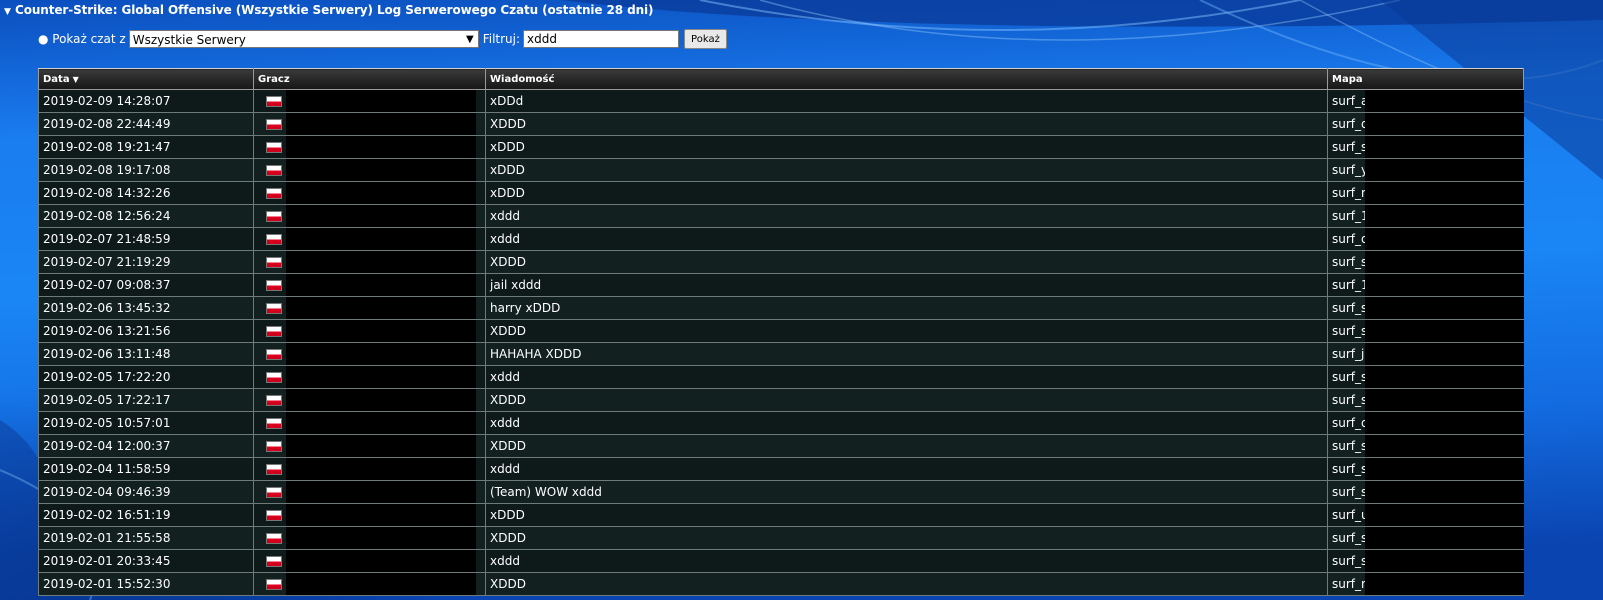 Image resolution: width=1603 pixels, height=600 pixels. Describe the element at coordinates (1425, 79) in the screenshot. I see `column-header-map: Mapa` at that location.